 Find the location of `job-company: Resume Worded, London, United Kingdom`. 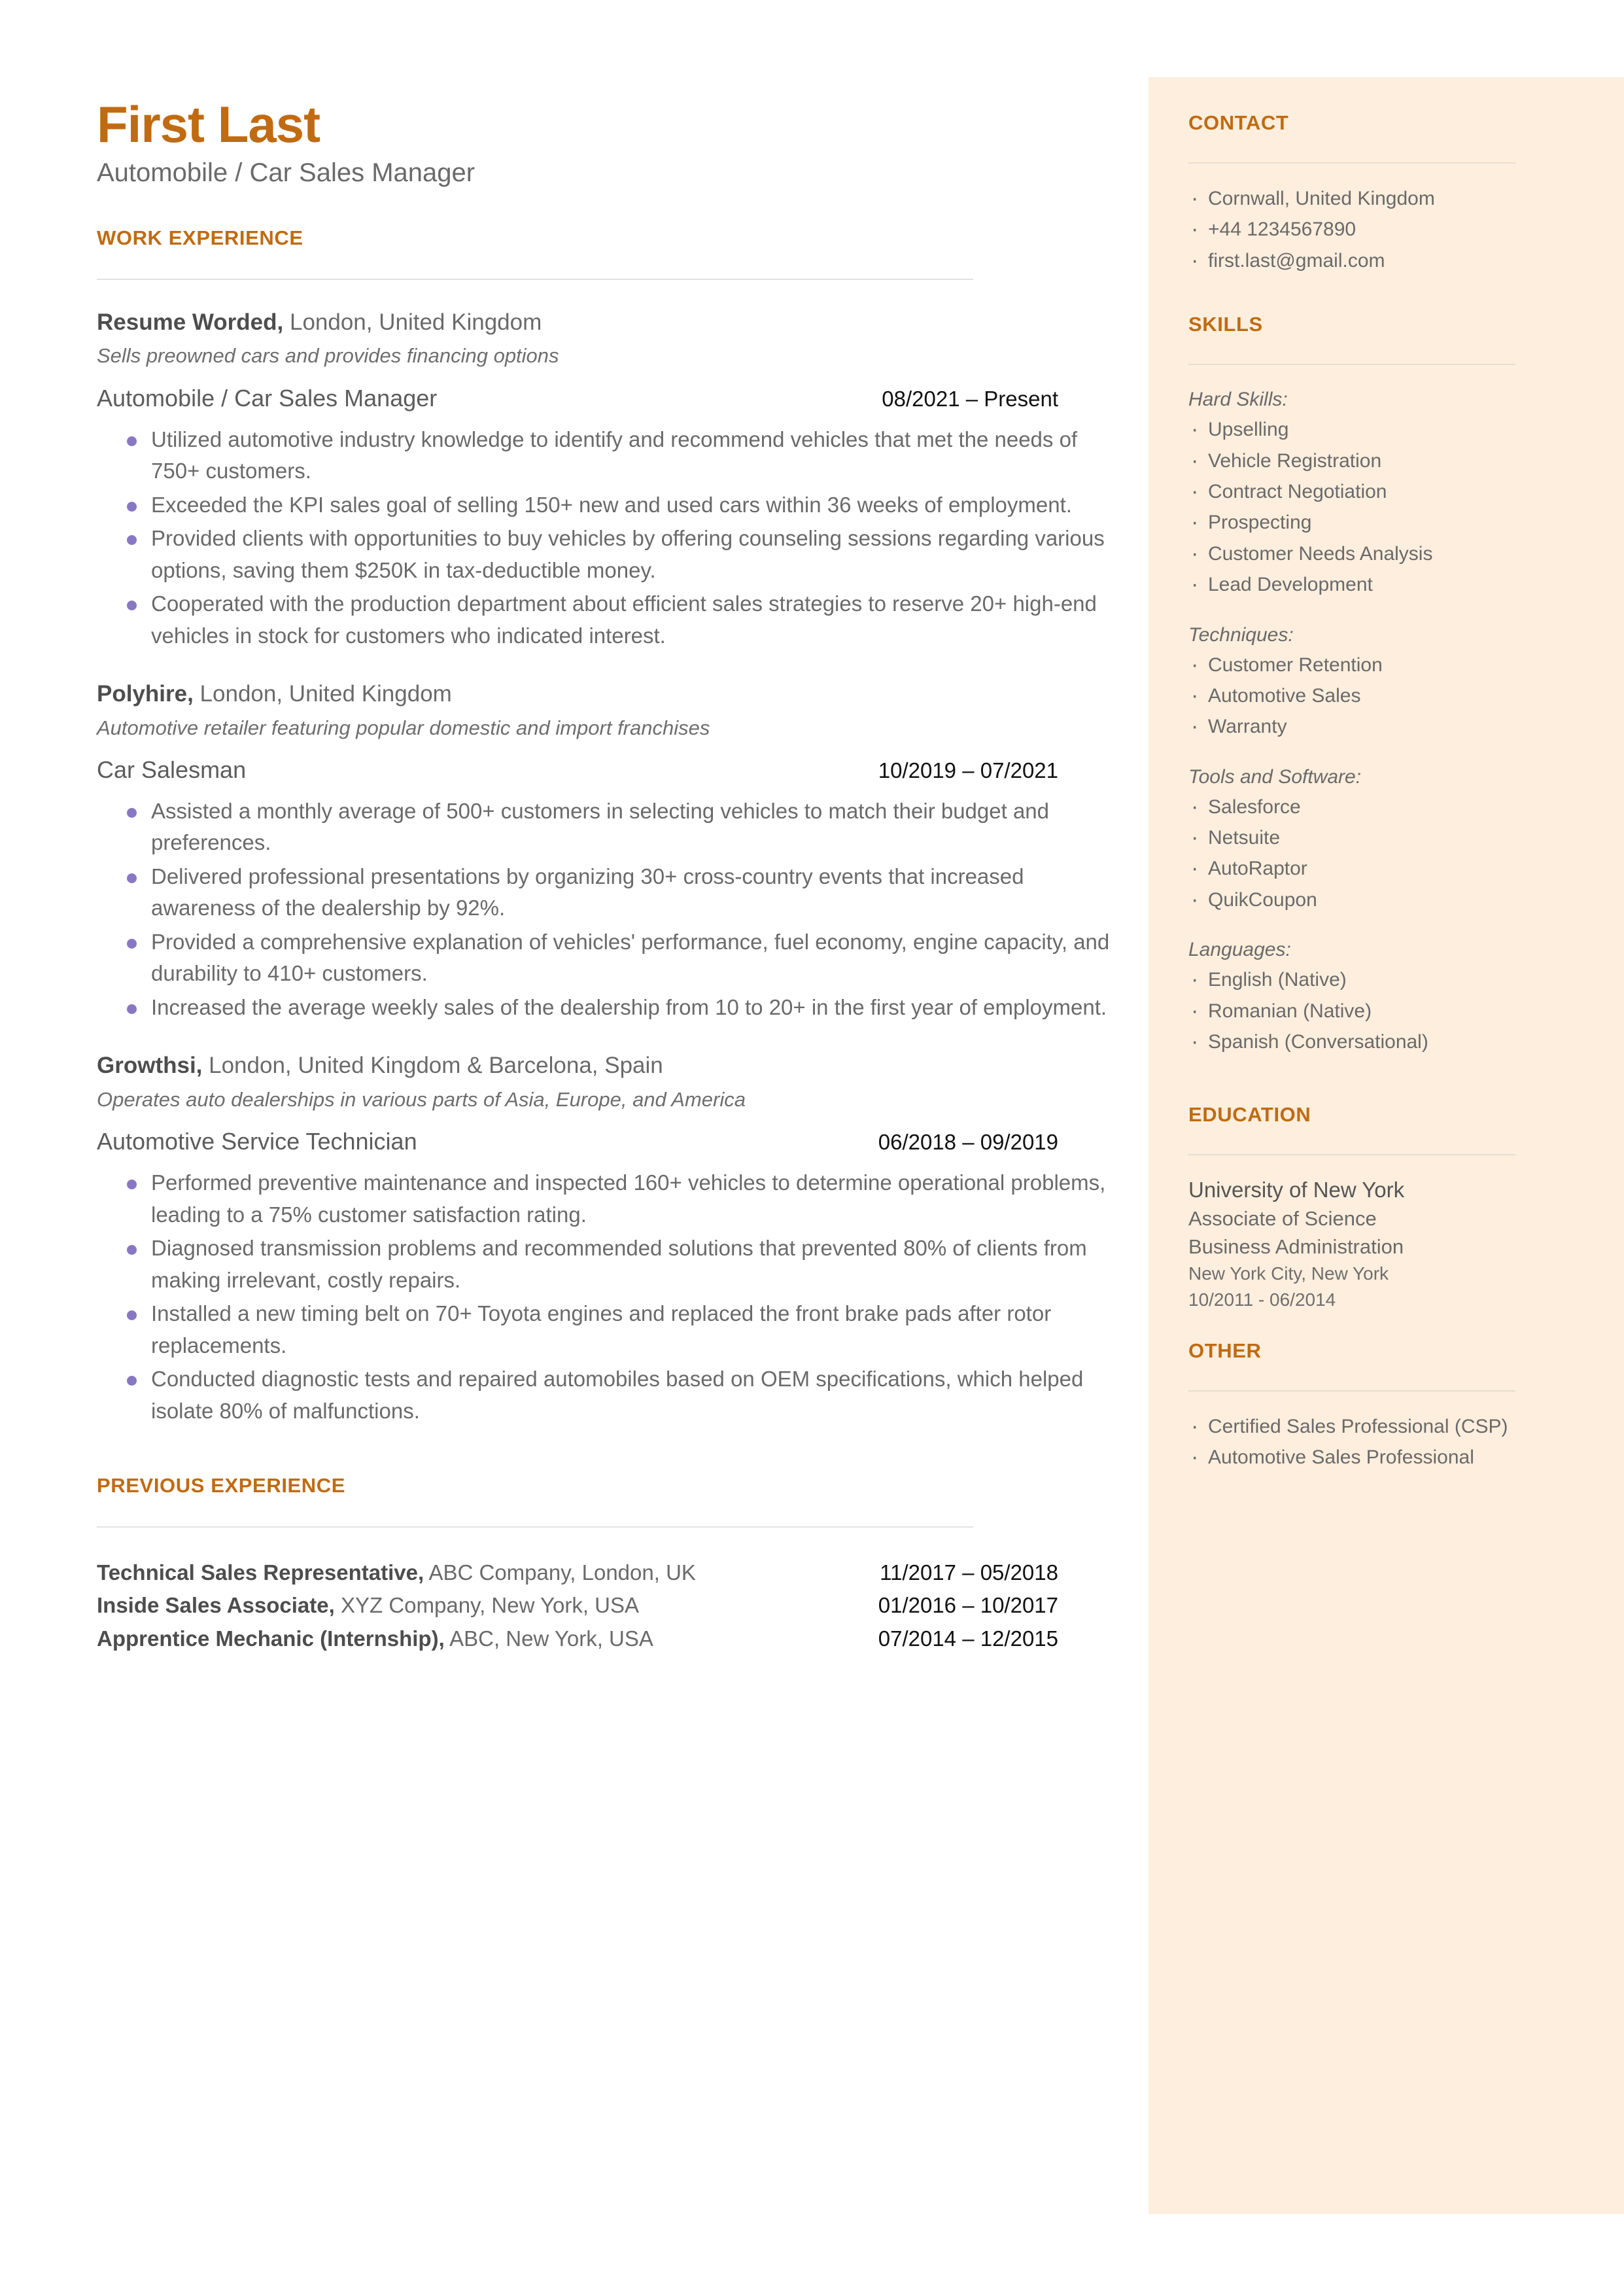

job-company: Resume Worded, London, United Kingdom is located at coordinates (613, 322).